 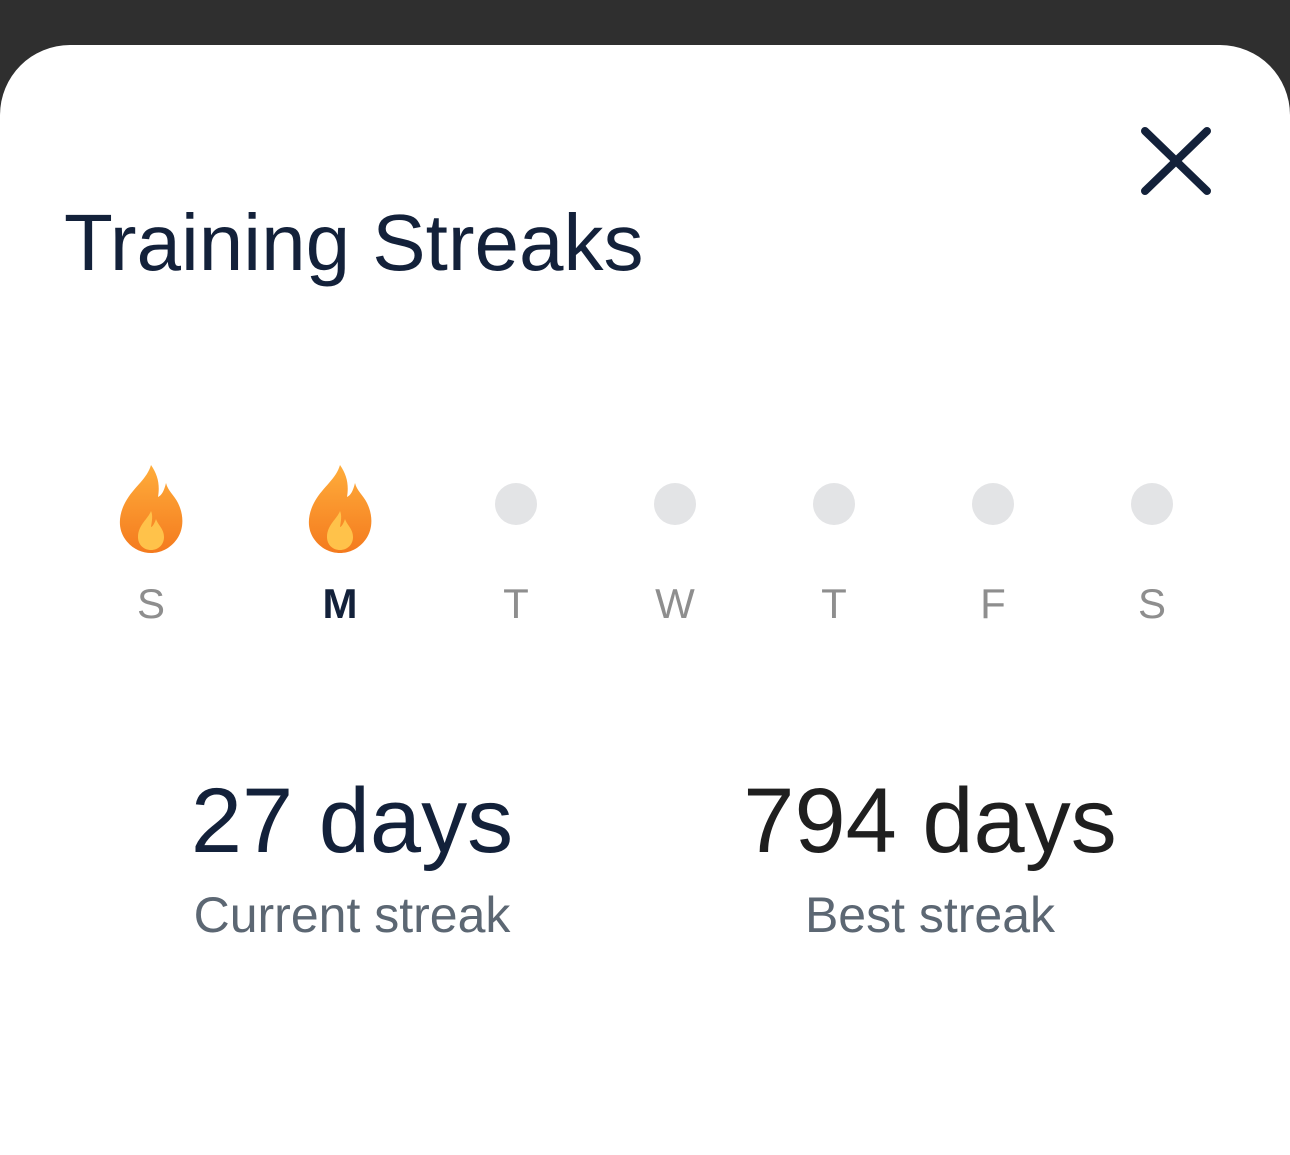 What do you see at coordinates (675, 603) in the screenshot?
I see `day-label: W` at bounding box center [675, 603].